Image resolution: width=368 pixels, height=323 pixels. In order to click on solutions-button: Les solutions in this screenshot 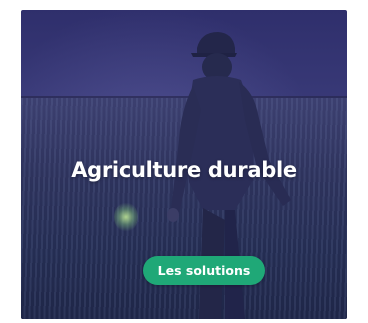, I will do `click(204, 270)`.